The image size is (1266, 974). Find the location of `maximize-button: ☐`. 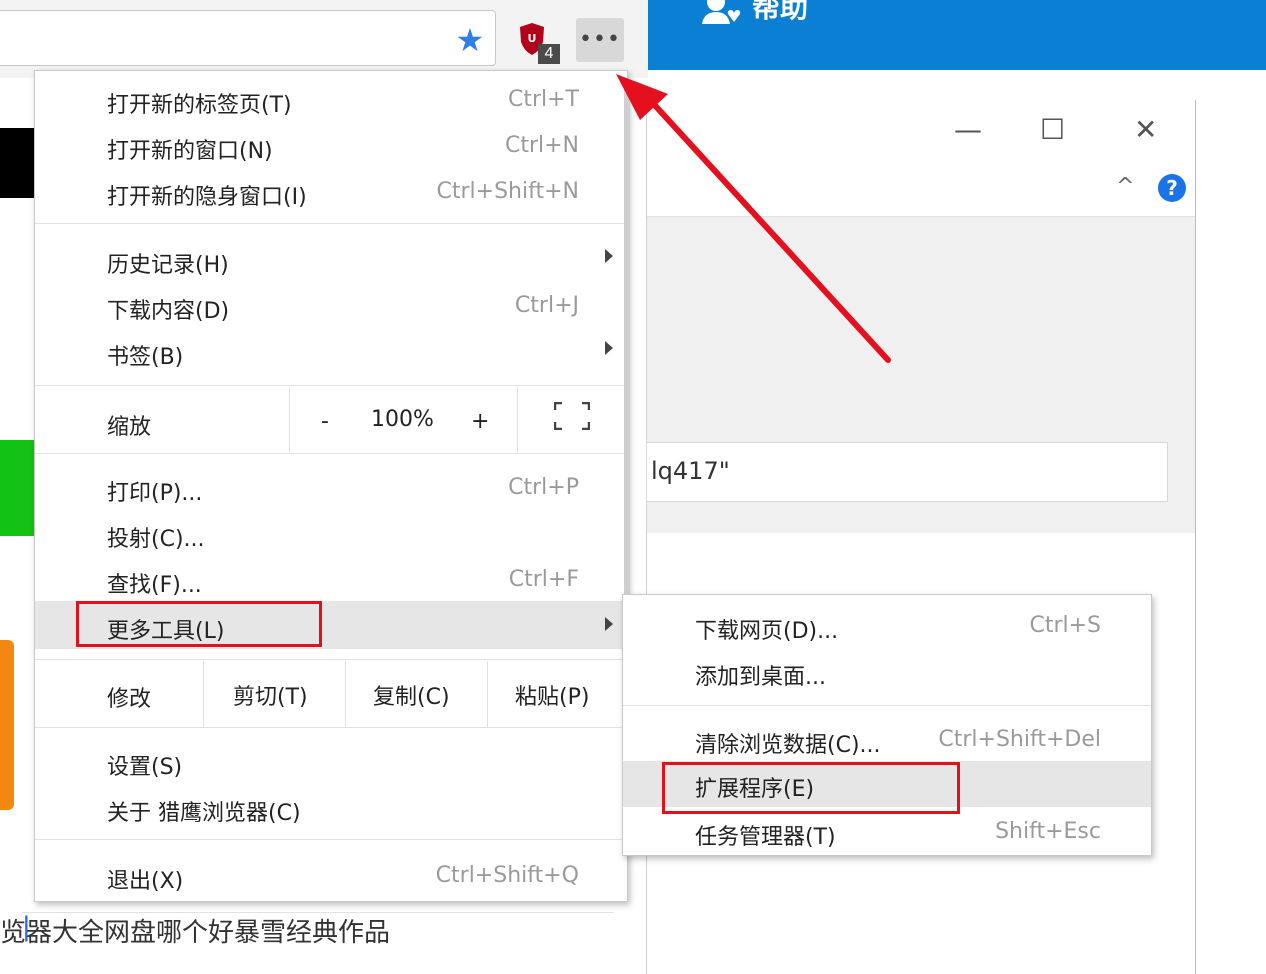

maximize-button: ☐ is located at coordinates (1052, 130).